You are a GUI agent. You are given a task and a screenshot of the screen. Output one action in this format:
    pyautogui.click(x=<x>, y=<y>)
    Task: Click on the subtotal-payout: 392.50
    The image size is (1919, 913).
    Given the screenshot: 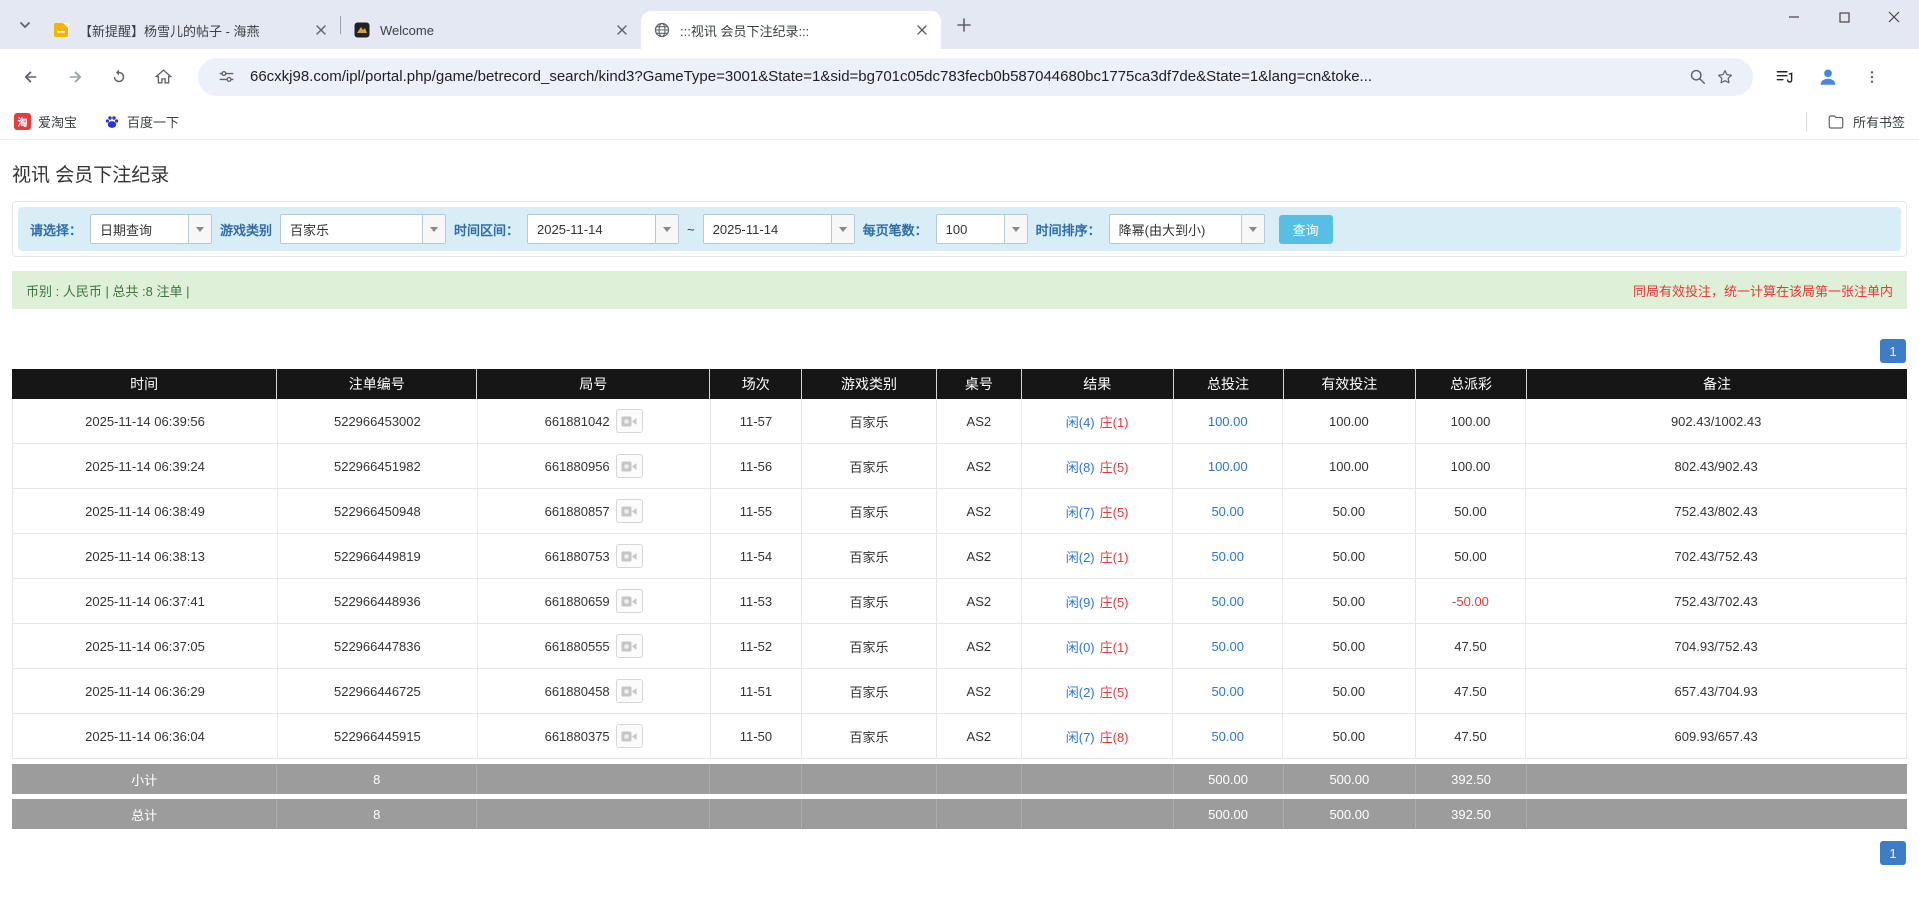 What is the action you would take?
    pyautogui.click(x=1471, y=779)
    